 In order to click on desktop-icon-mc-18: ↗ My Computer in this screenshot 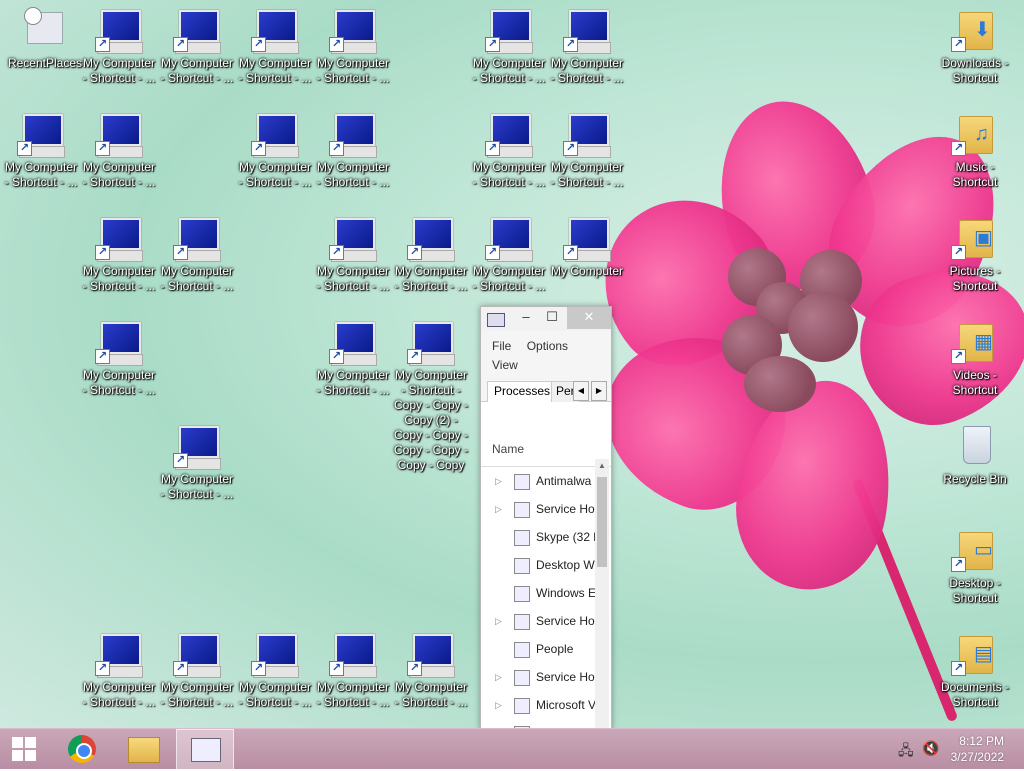, I will do `click(587, 247)`.